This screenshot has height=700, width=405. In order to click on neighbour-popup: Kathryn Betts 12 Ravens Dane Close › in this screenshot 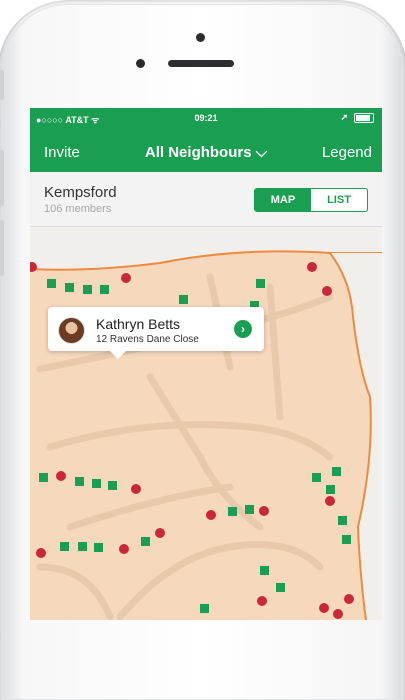, I will do `click(156, 333)`.